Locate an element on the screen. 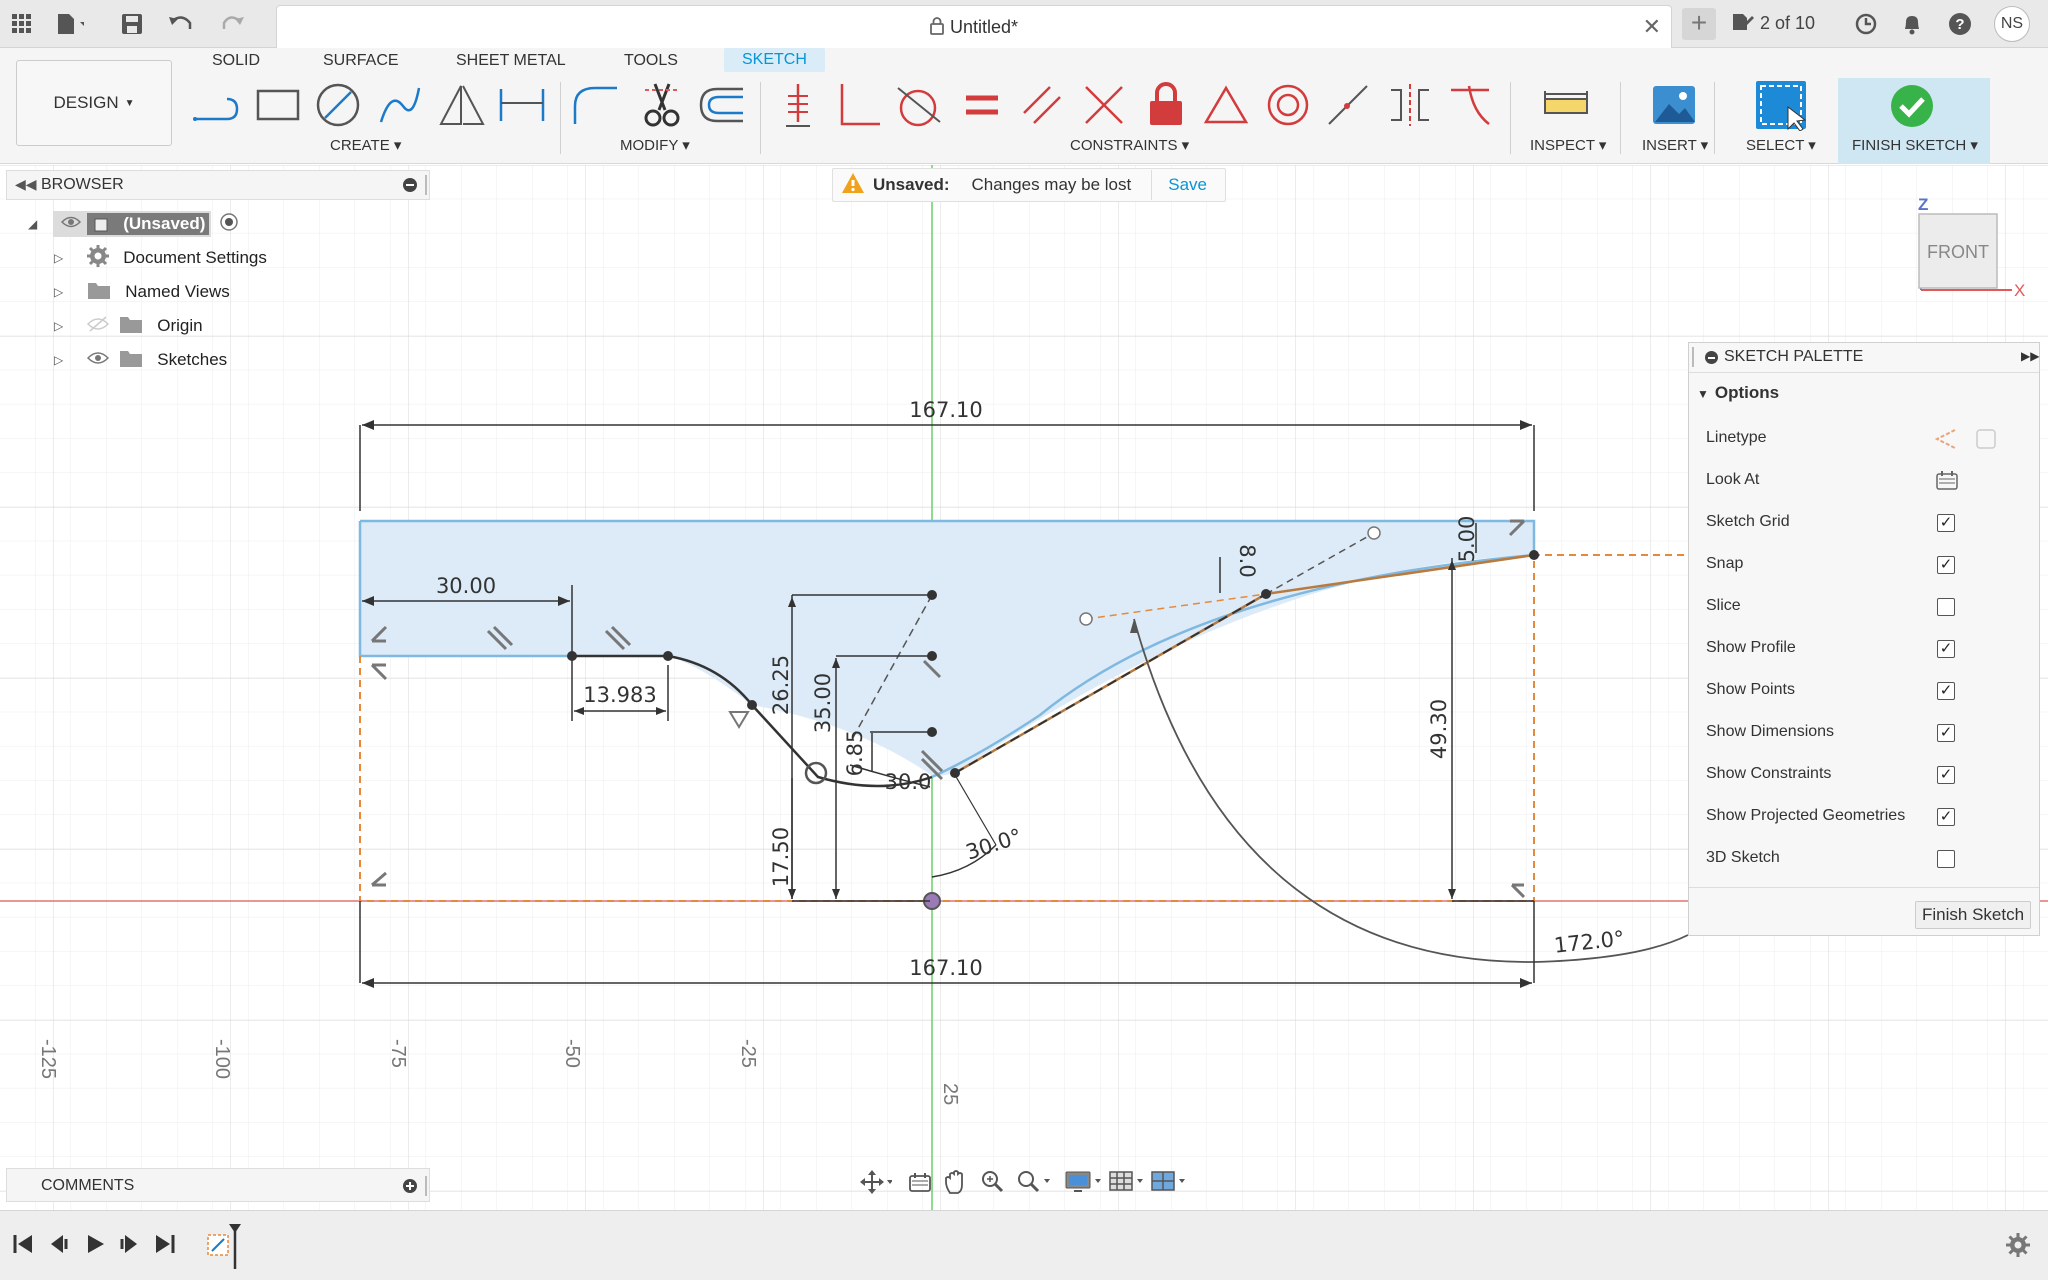 The width and height of the screenshot is (2048, 1280). browser-item-named-views: ▷ Named Views is located at coordinates (142, 292).